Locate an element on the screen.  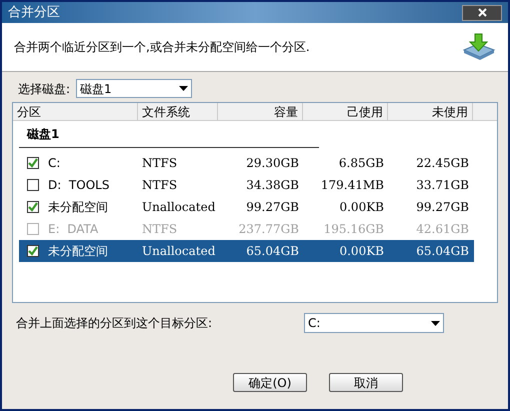
partition-row: 未分配空间 Unallocated 65.04GB 0.00KB 65.04GB is located at coordinates (246, 251).